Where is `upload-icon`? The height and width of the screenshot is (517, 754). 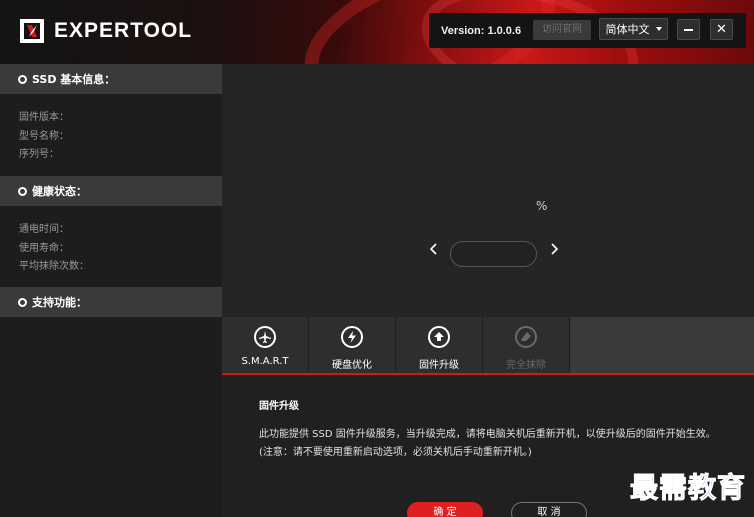 upload-icon is located at coordinates (439, 337).